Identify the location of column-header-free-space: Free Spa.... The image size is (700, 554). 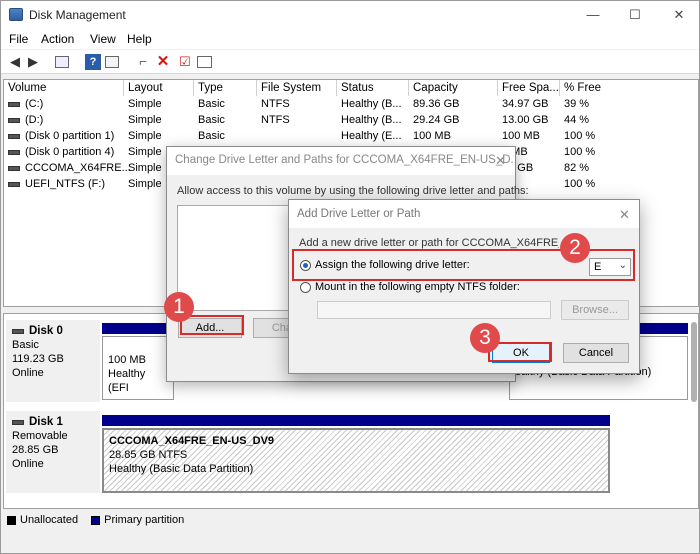
(529, 88).